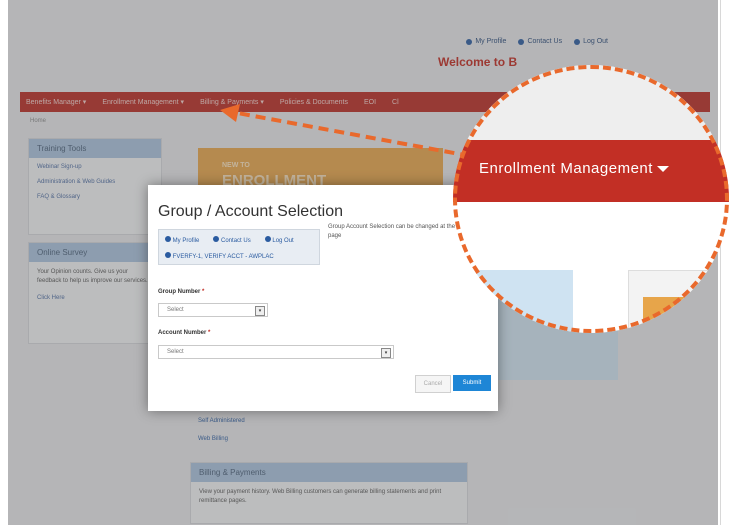  Describe the element at coordinates (230, 113) in the screenshot. I see `arrow-head` at that location.